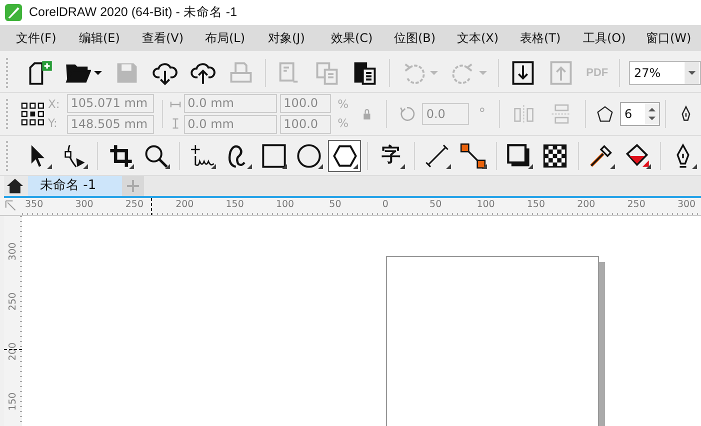  What do you see at coordinates (407, 114) in the screenshot?
I see `rotate-icon` at bounding box center [407, 114].